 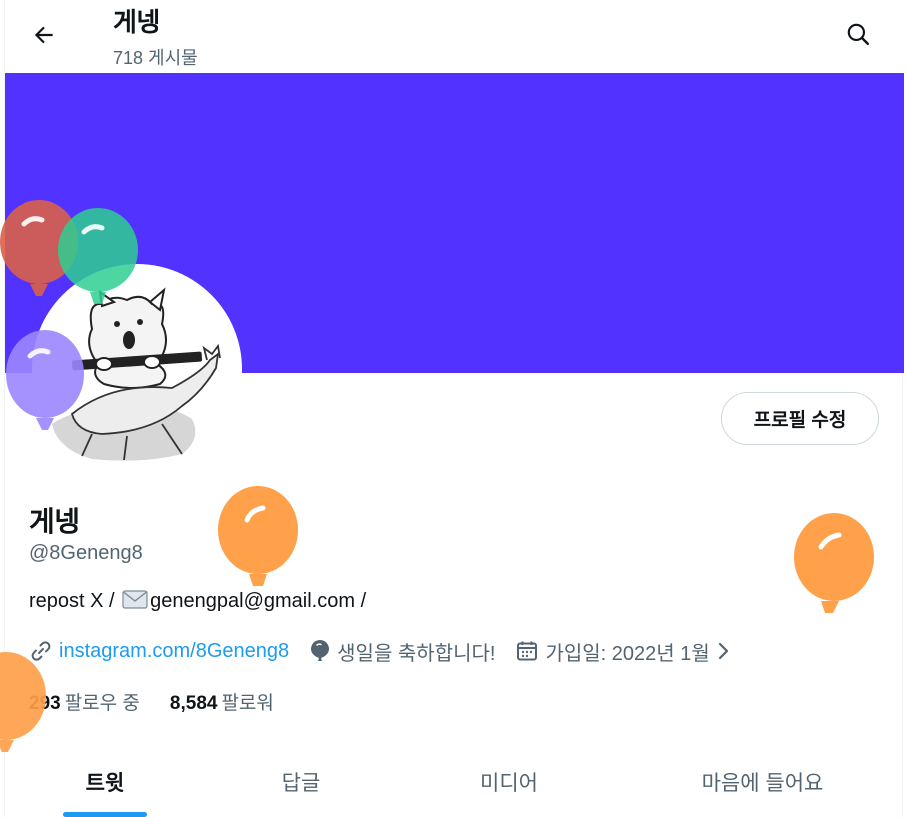 I want to click on tab-likes: 마음에 들어요, so click(x=762, y=781).